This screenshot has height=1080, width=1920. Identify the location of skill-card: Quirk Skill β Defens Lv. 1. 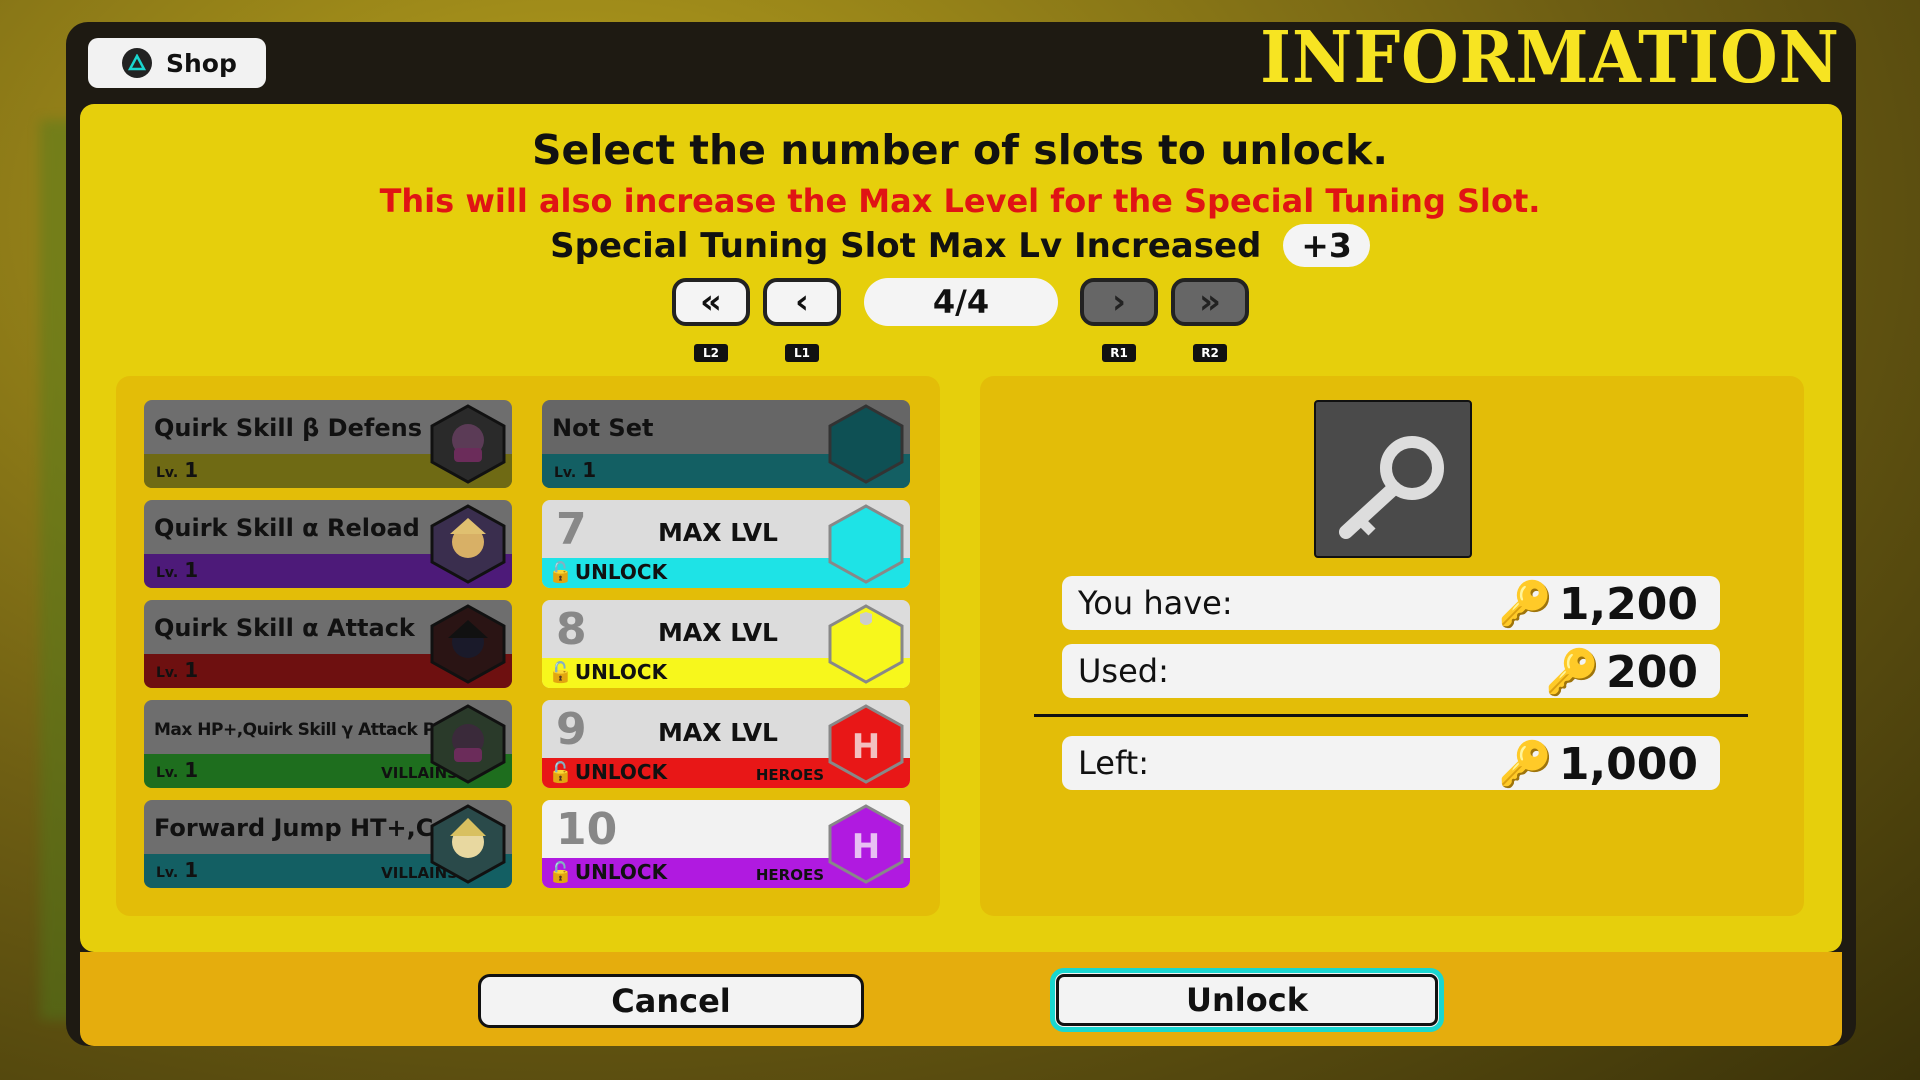
(328, 444).